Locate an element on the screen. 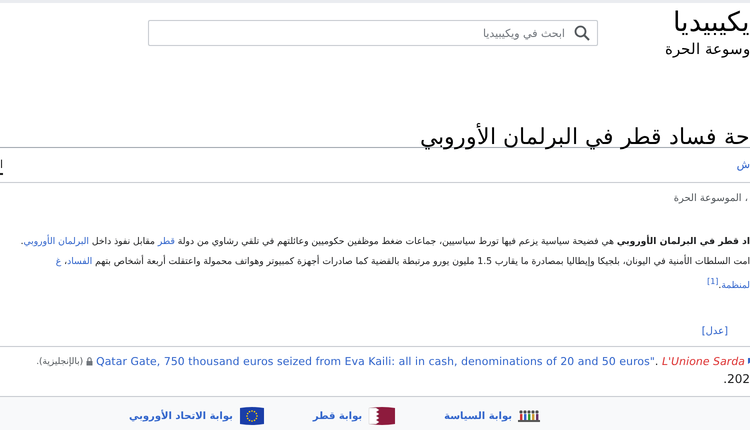  page-tab: ا is located at coordinates (2, 165).